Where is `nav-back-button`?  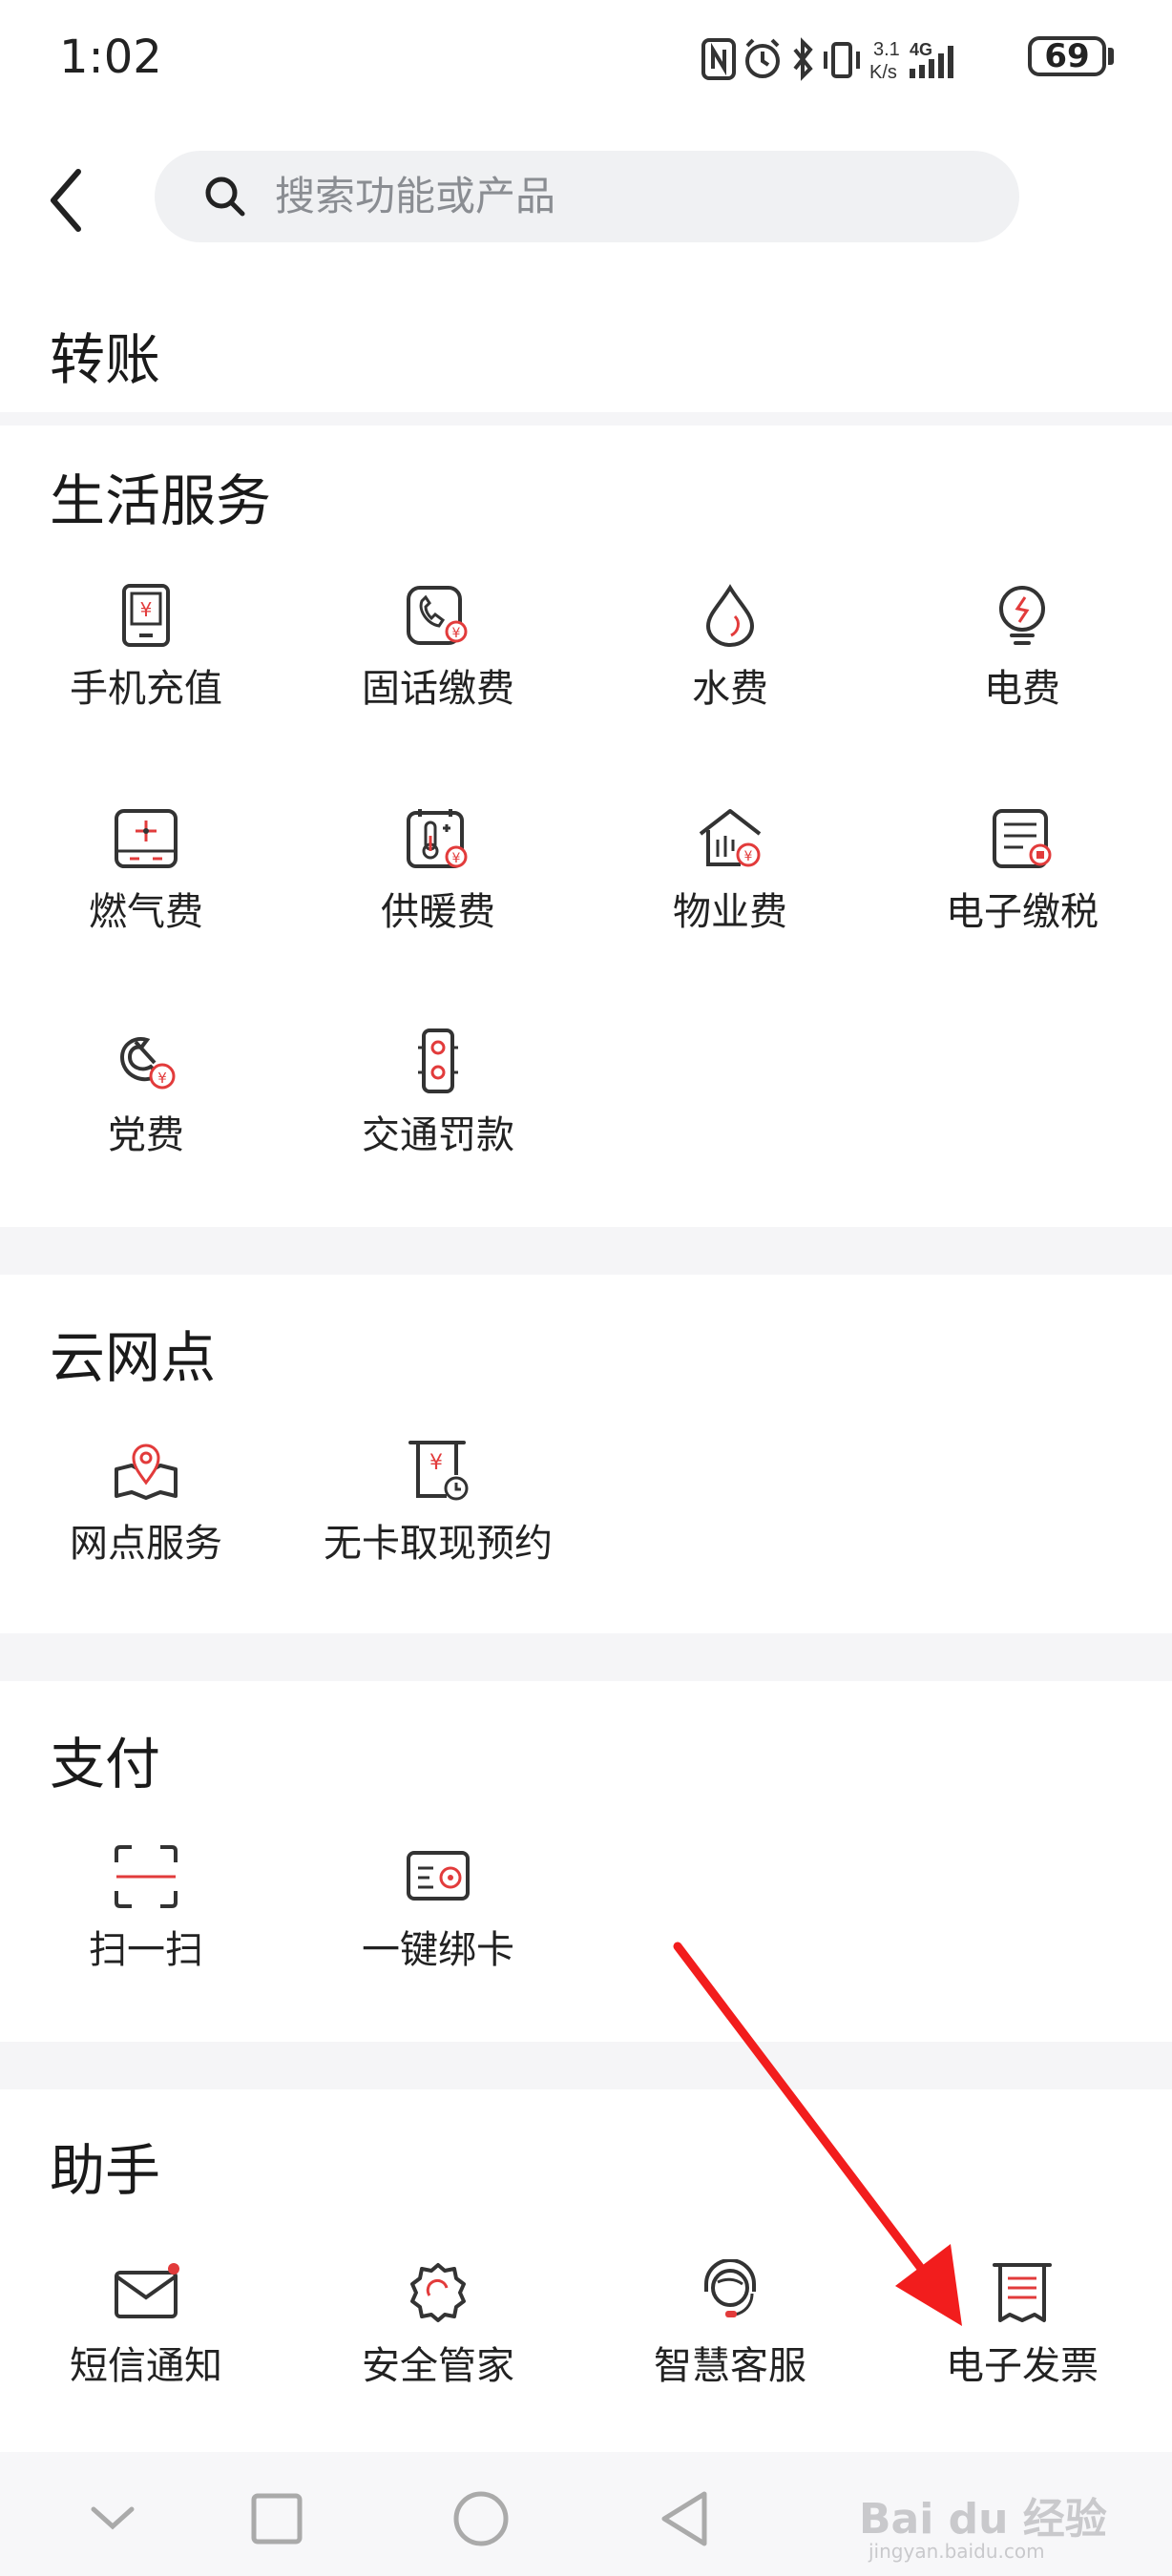
nav-back-button is located at coordinates (687, 2519).